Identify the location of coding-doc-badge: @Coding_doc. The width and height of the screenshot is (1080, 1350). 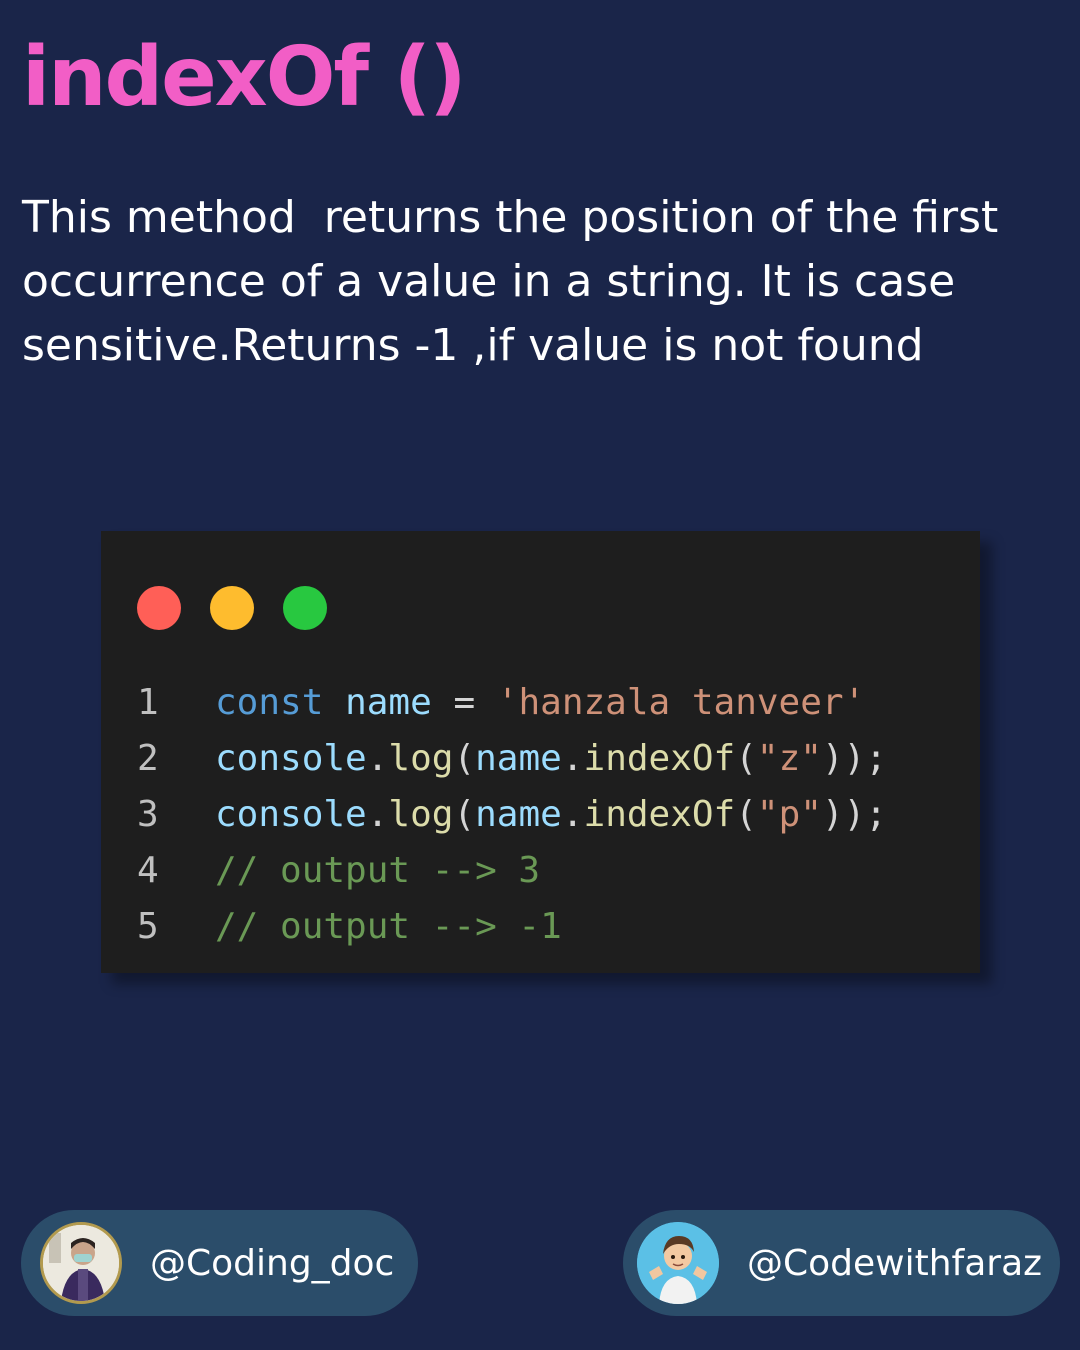
(219, 1263).